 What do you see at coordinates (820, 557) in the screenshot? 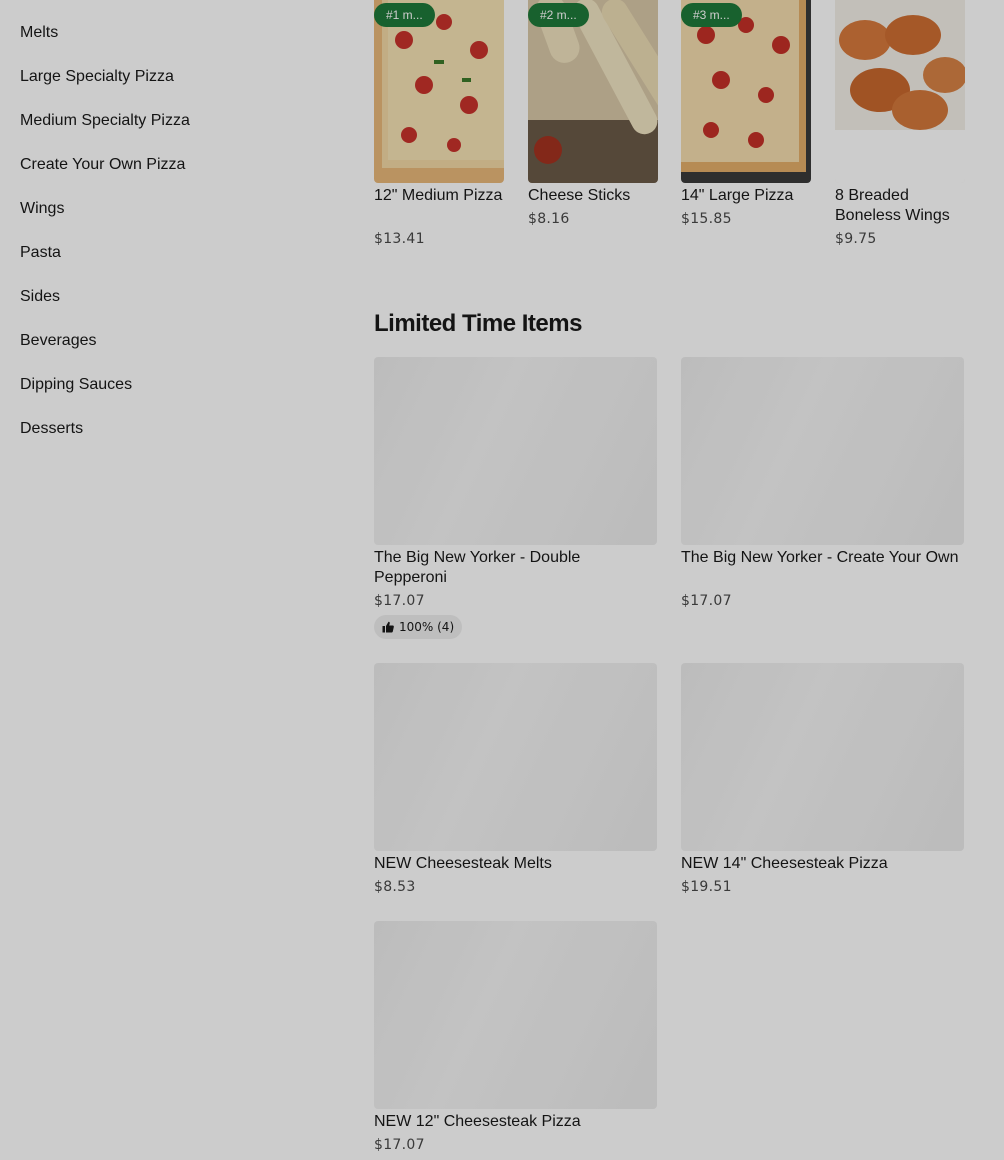
I see `item-name: The Big New Yorker - Create Your Own` at bounding box center [820, 557].